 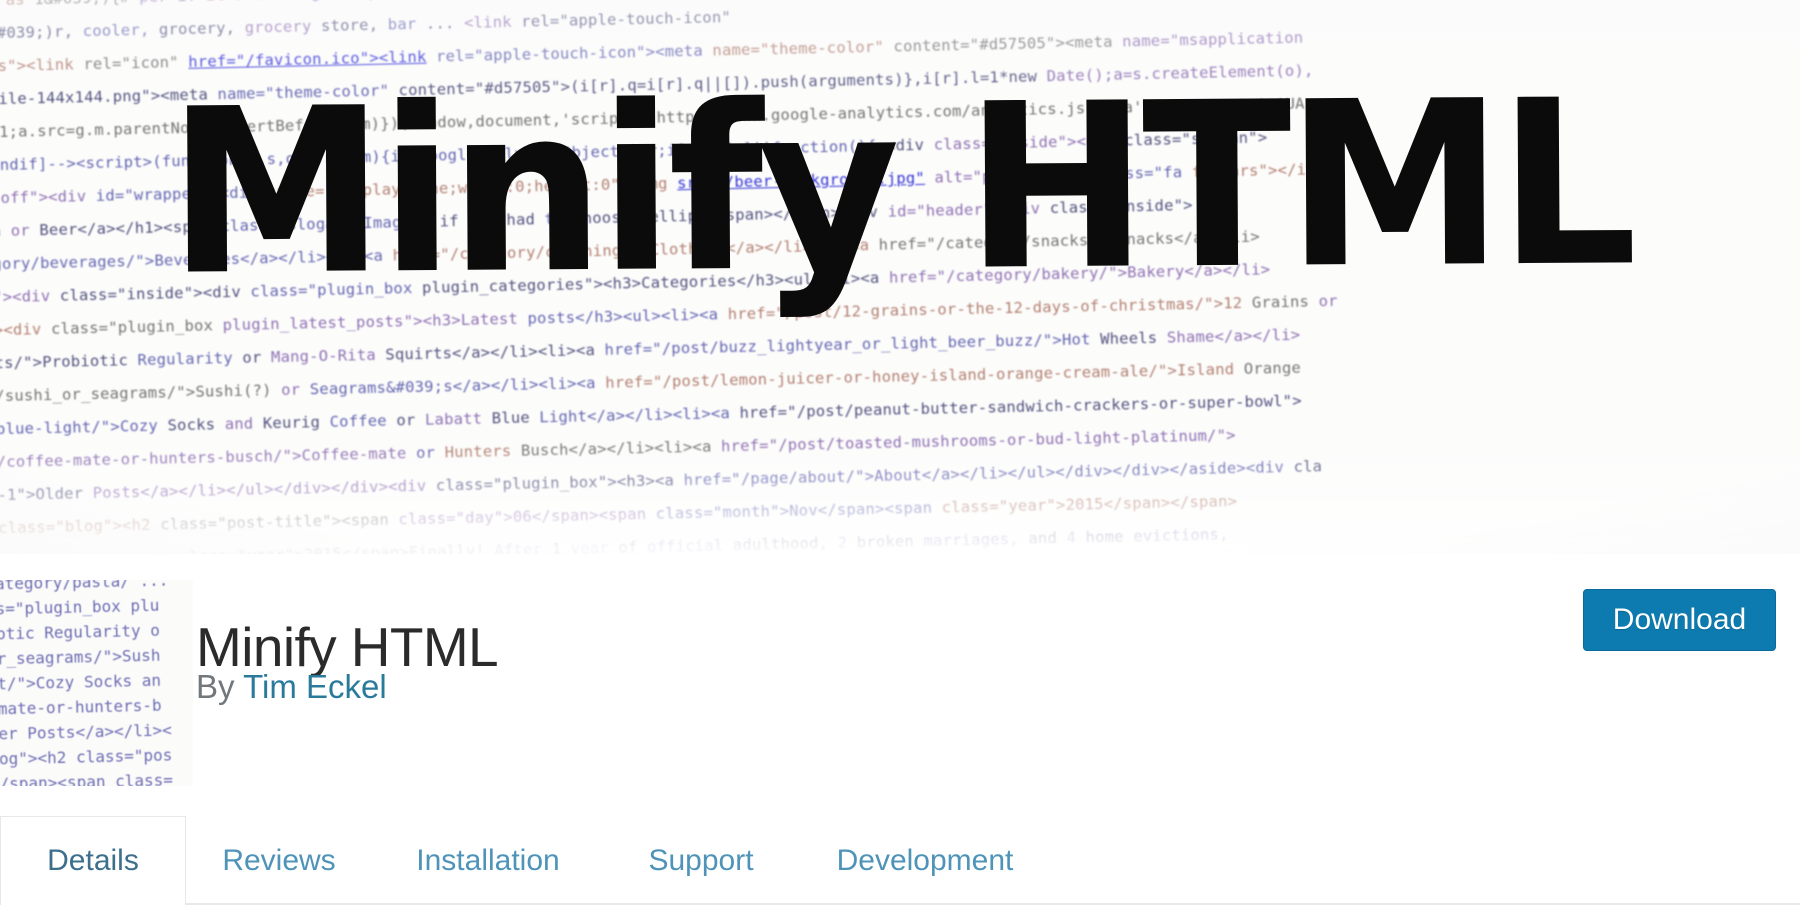 I want to click on tab-installation-label: Installation, so click(x=488, y=860).